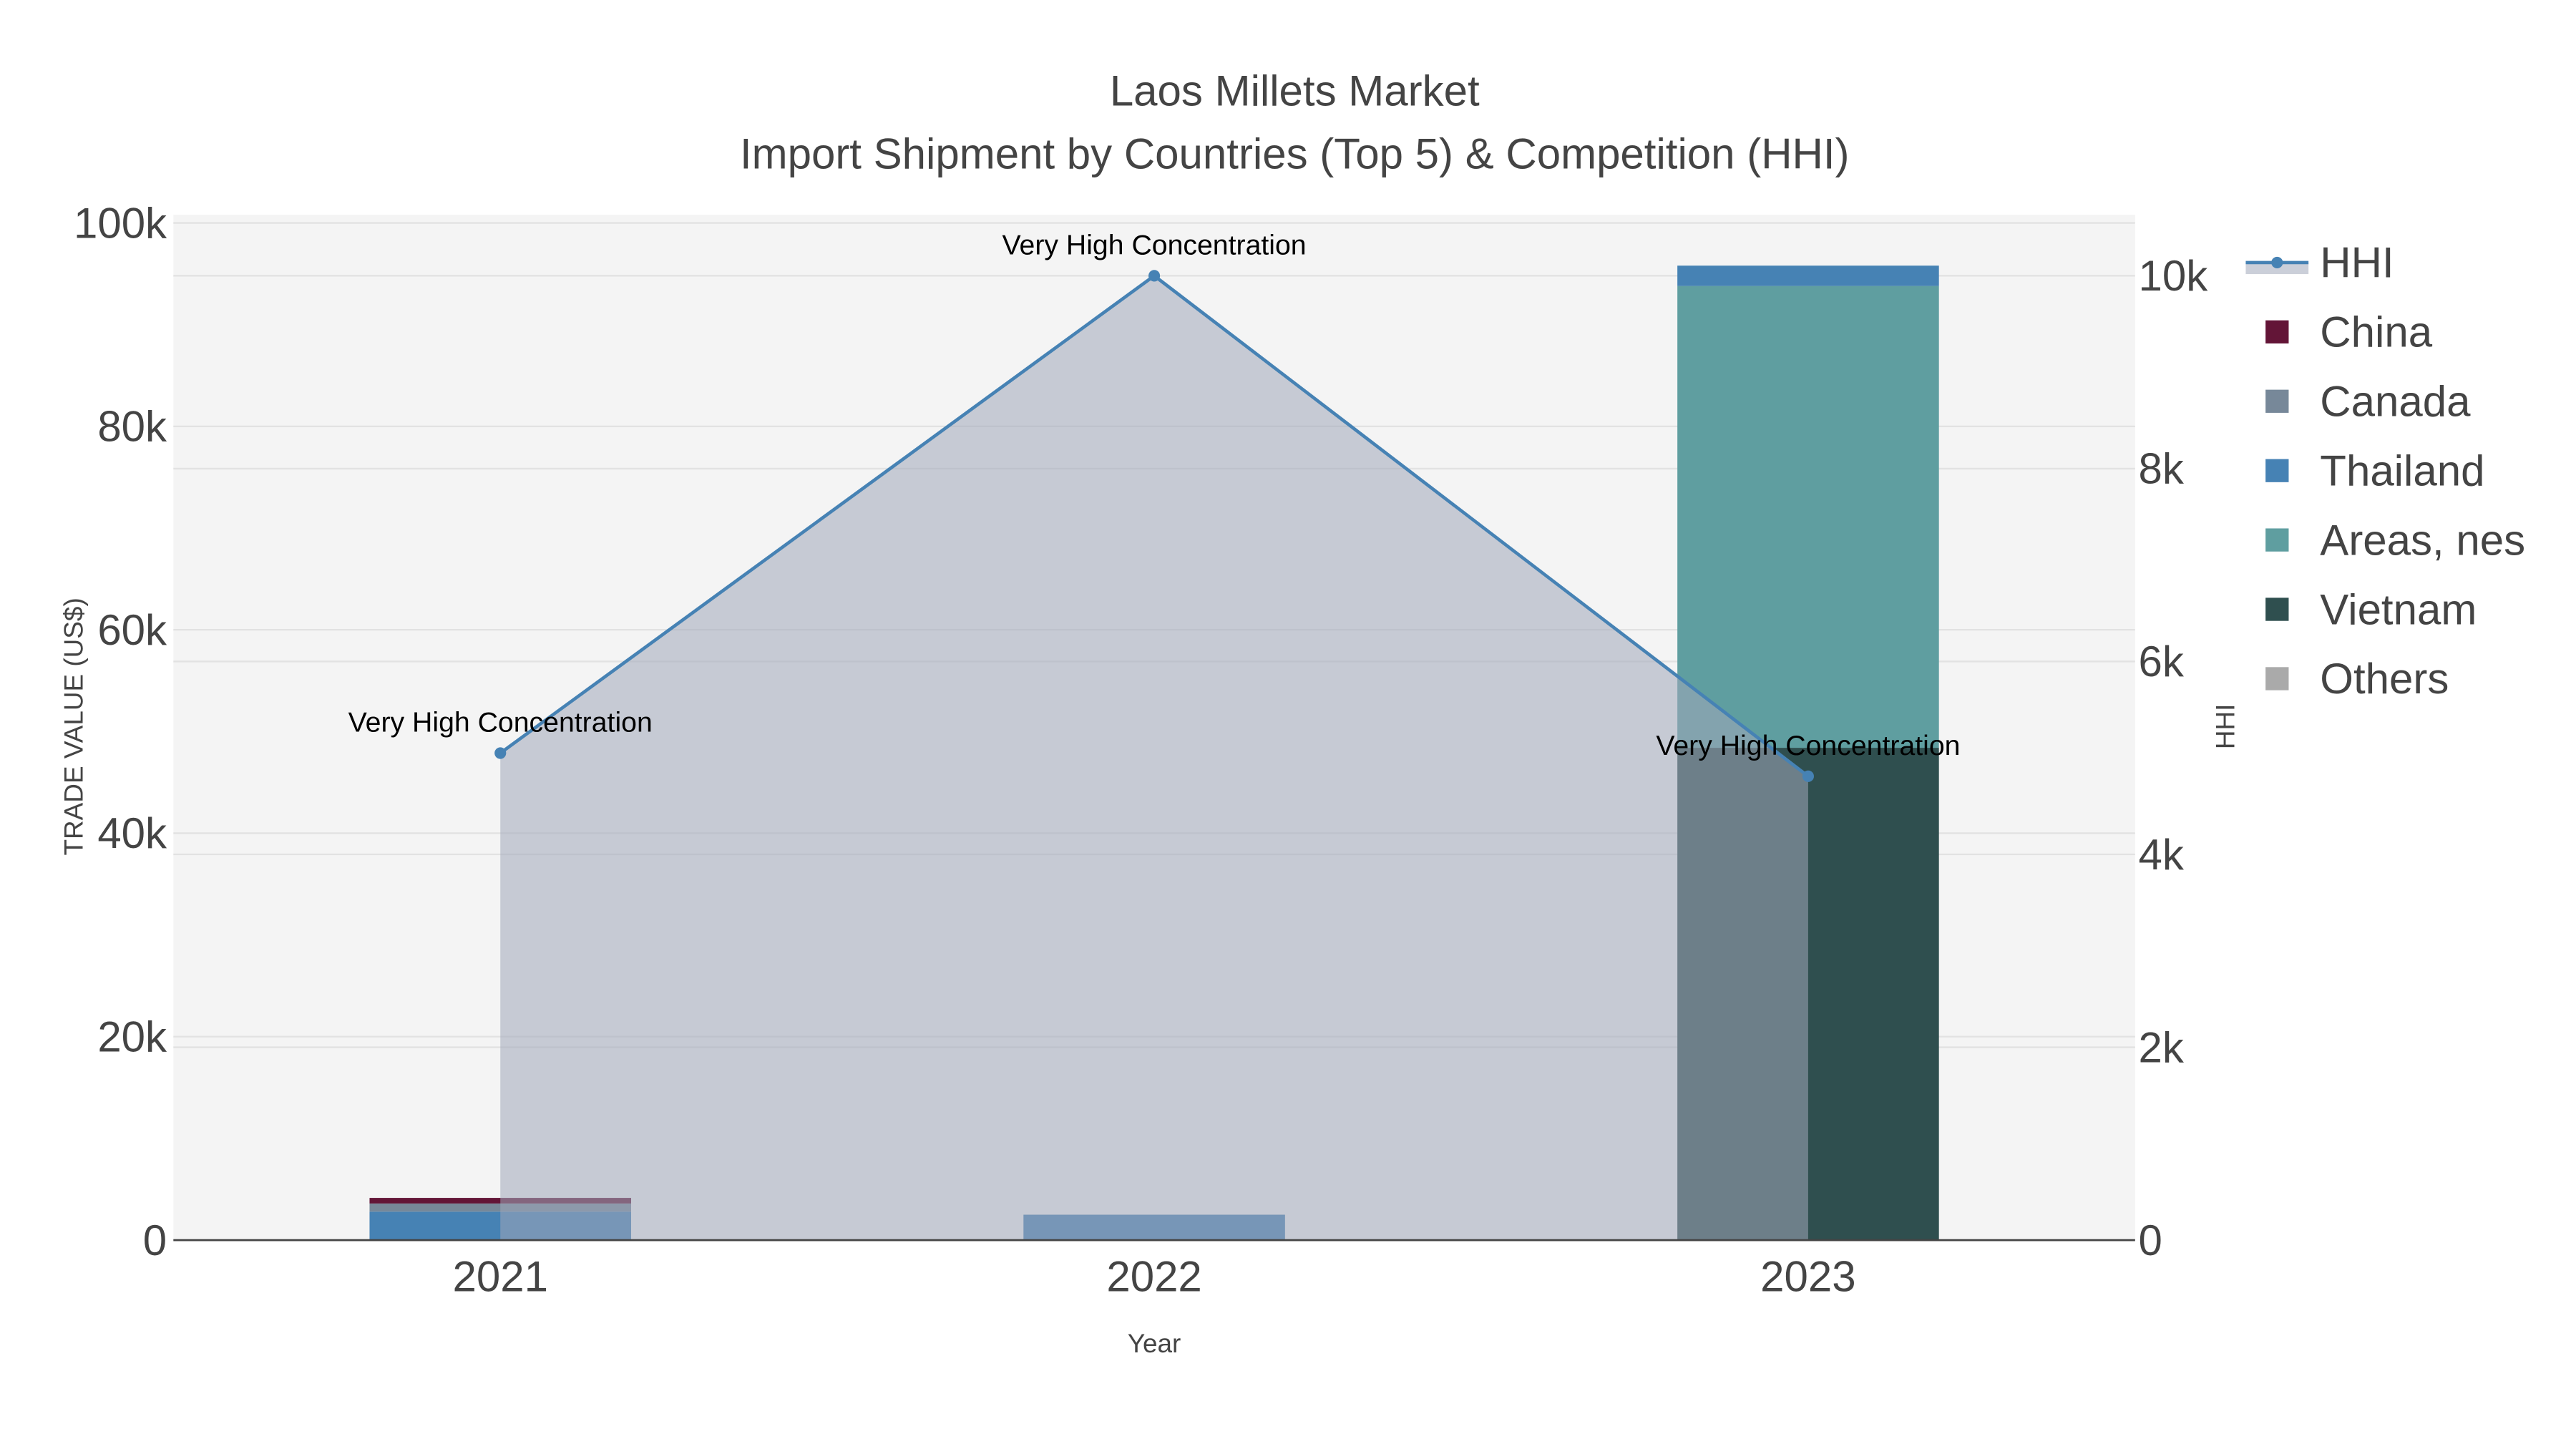 Image resolution: width=2576 pixels, height=1449 pixels. I want to click on legend-item-china: China, so click(2349, 332).